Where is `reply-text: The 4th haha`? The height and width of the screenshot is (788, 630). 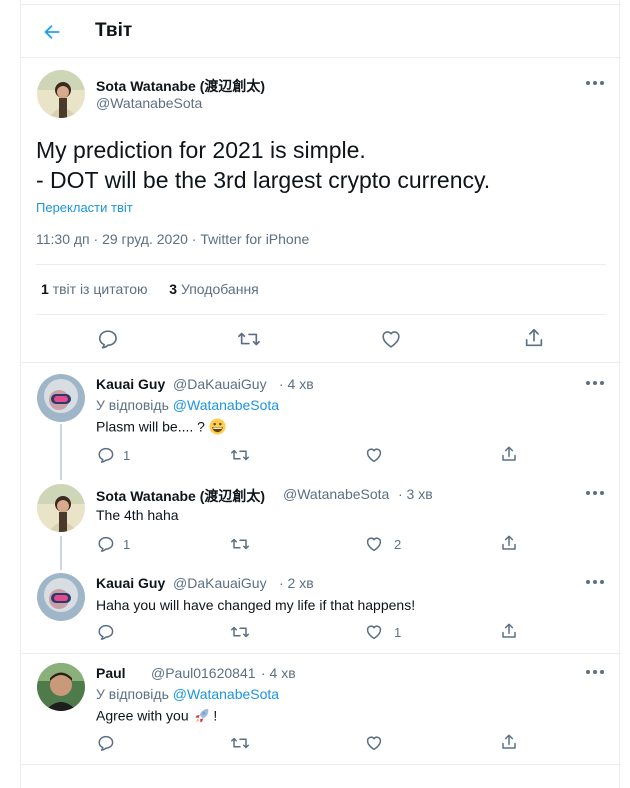 reply-text: The 4th haha is located at coordinates (137, 515).